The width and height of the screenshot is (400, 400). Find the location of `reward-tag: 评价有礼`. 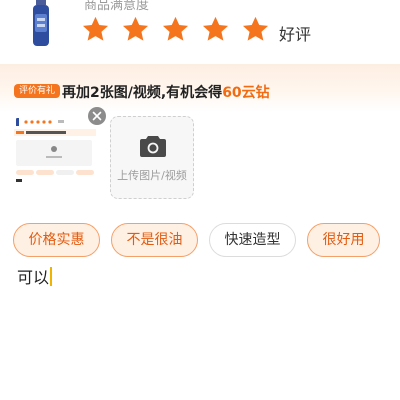

reward-tag: 评价有礼 is located at coordinates (37, 91).